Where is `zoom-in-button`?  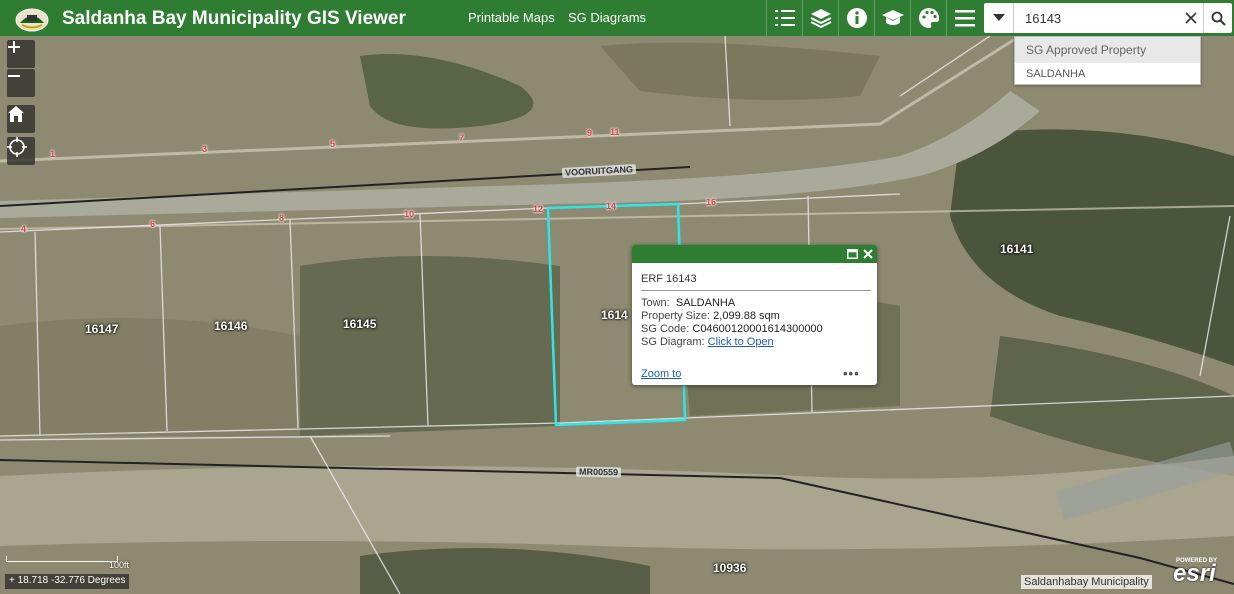
zoom-in-button is located at coordinates (21, 54).